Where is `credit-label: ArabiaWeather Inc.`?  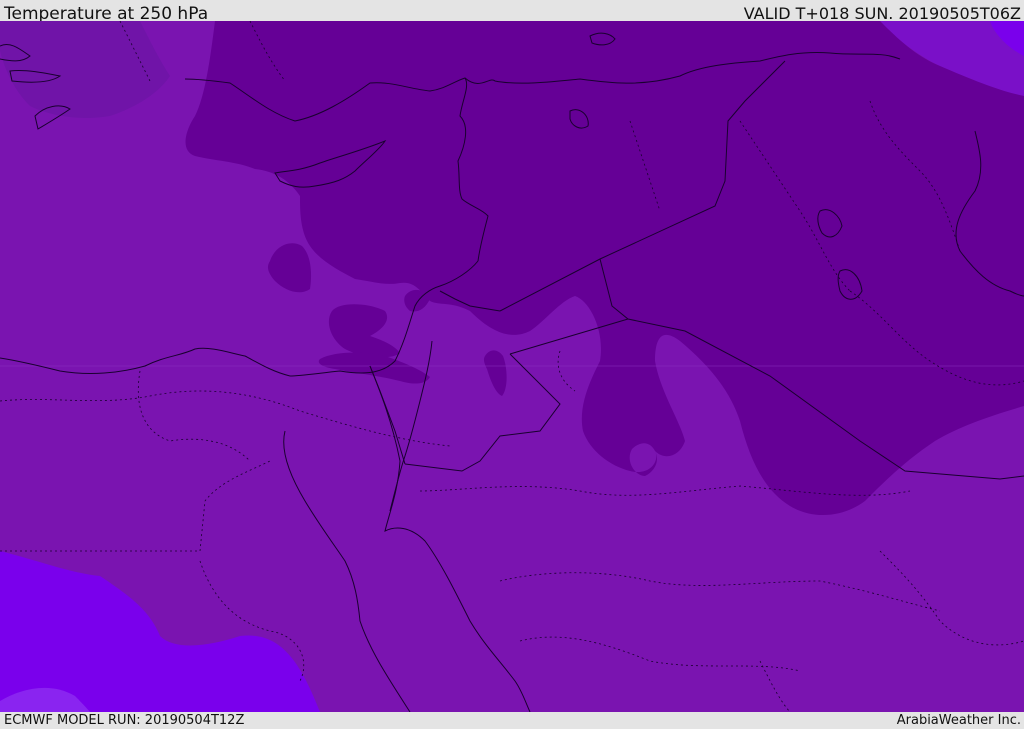 credit-label: ArabiaWeather Inc. is located at coordinates (958, 720).